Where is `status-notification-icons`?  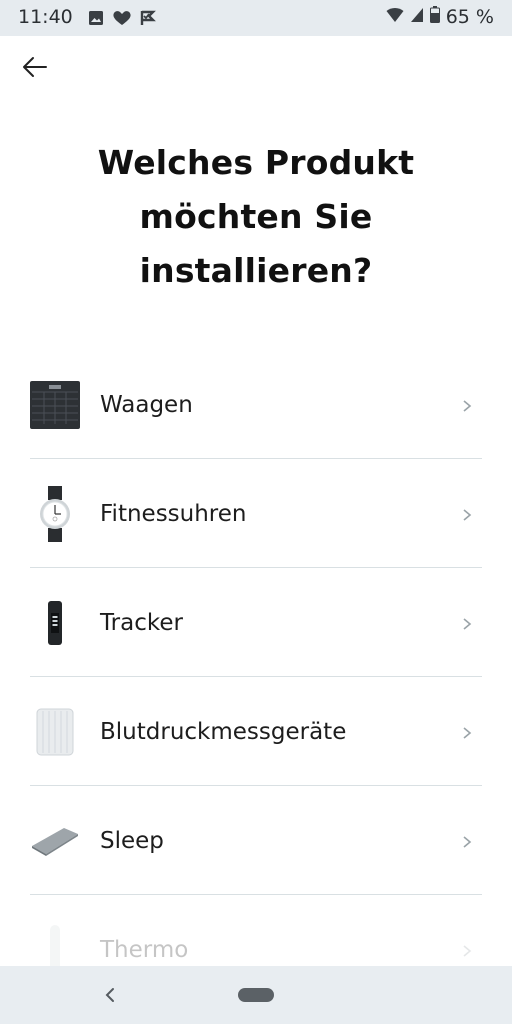
status-notification-icons is located at coordinates (122, 20).